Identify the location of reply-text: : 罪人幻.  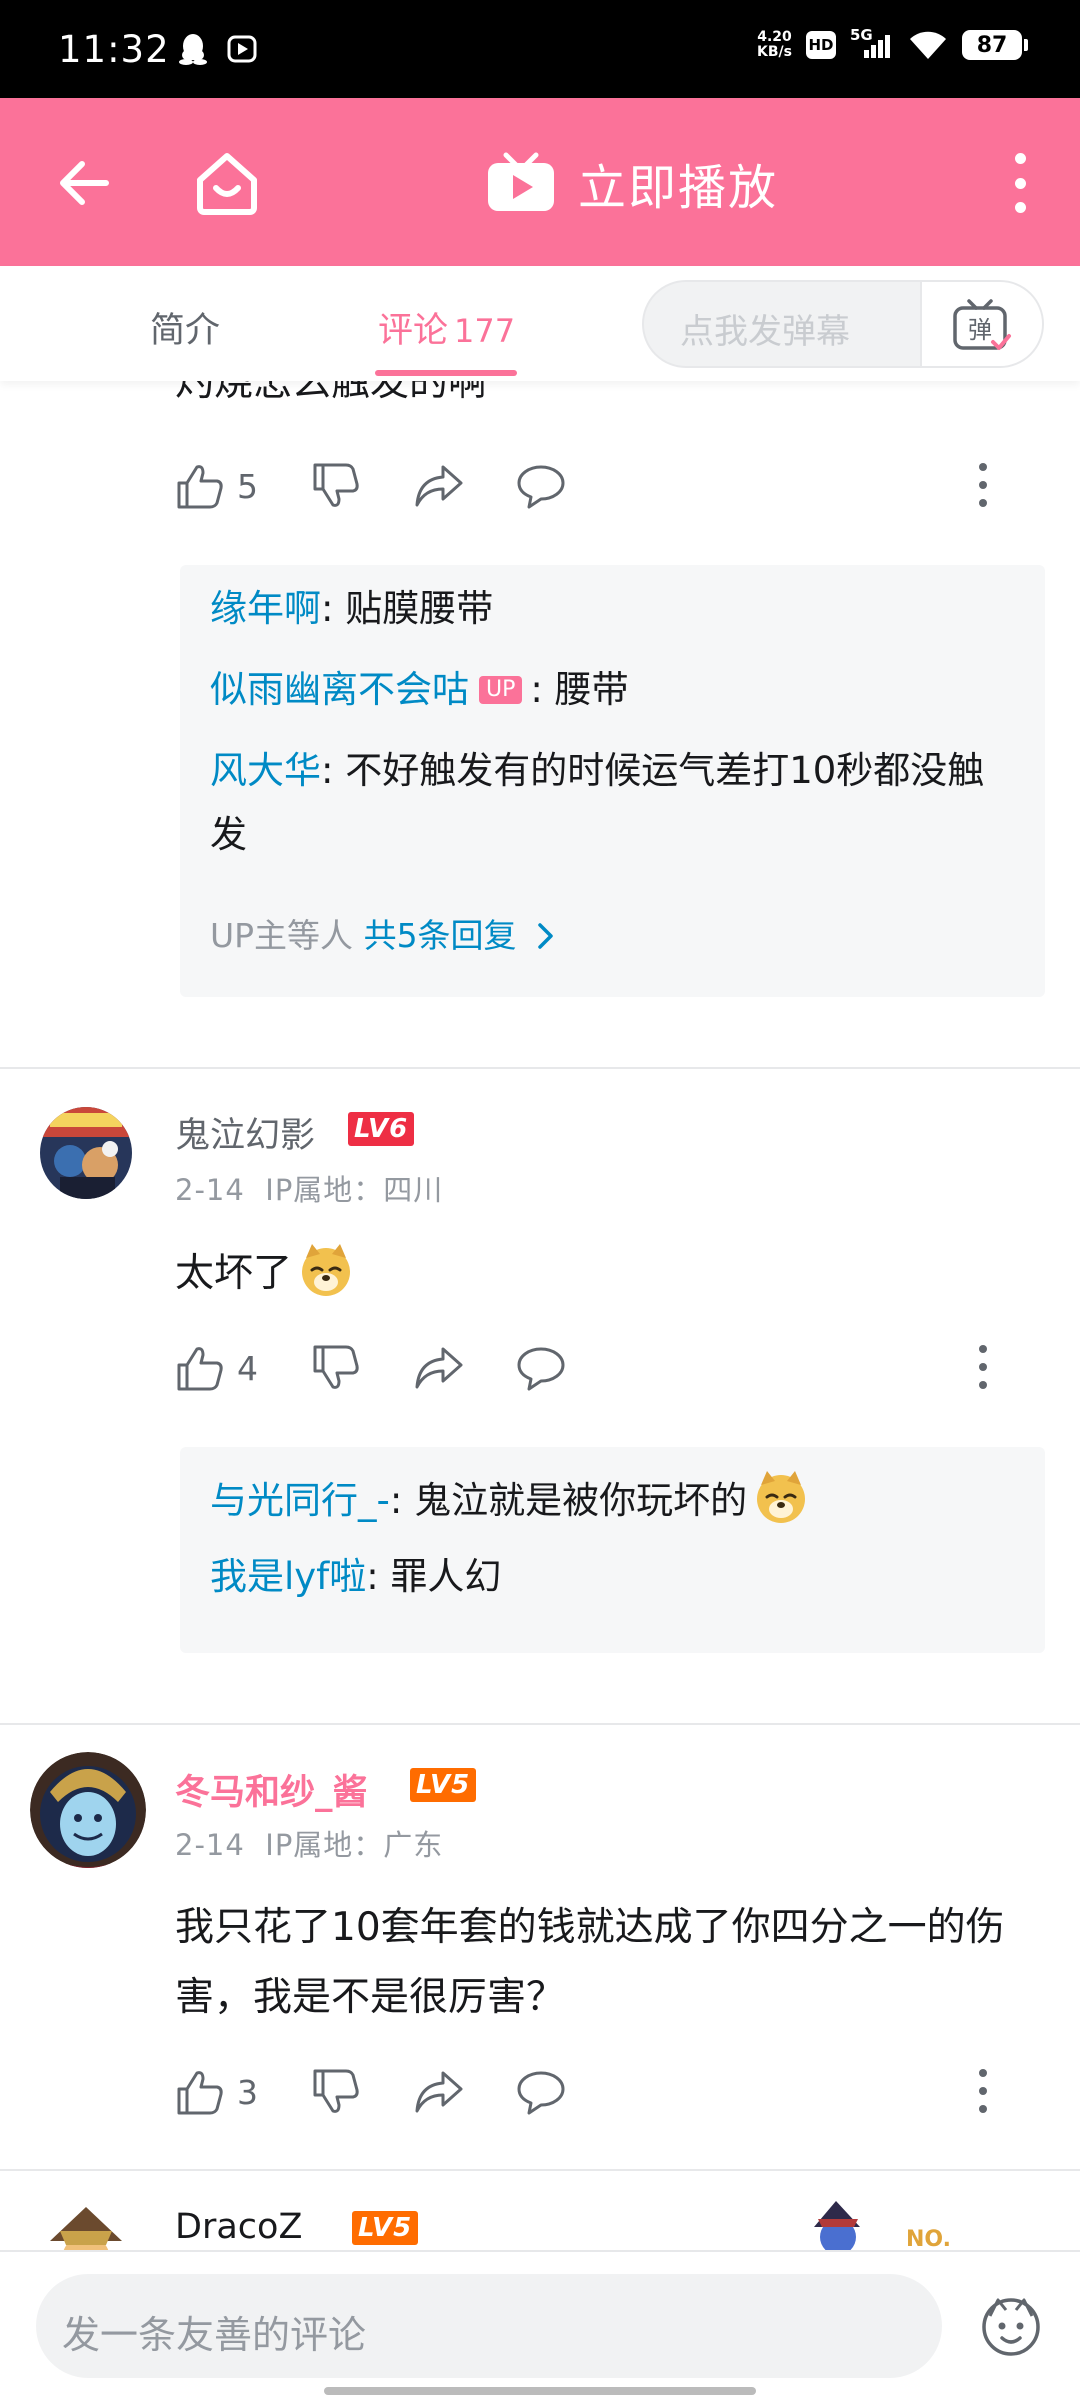
(434, 1576).